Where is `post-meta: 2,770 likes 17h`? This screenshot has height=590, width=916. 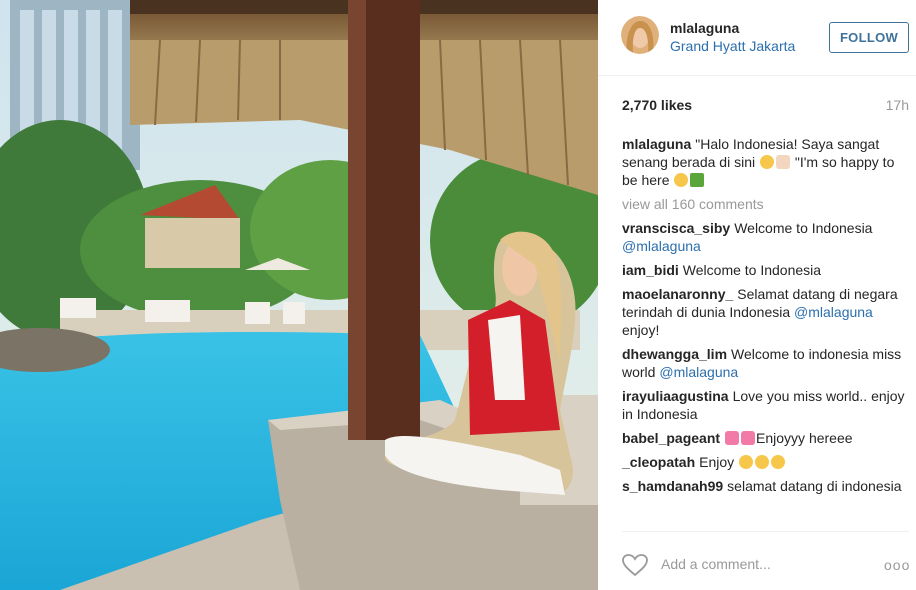
post-meta: 2,770 likes 17h is located at coordinates (765, 105).